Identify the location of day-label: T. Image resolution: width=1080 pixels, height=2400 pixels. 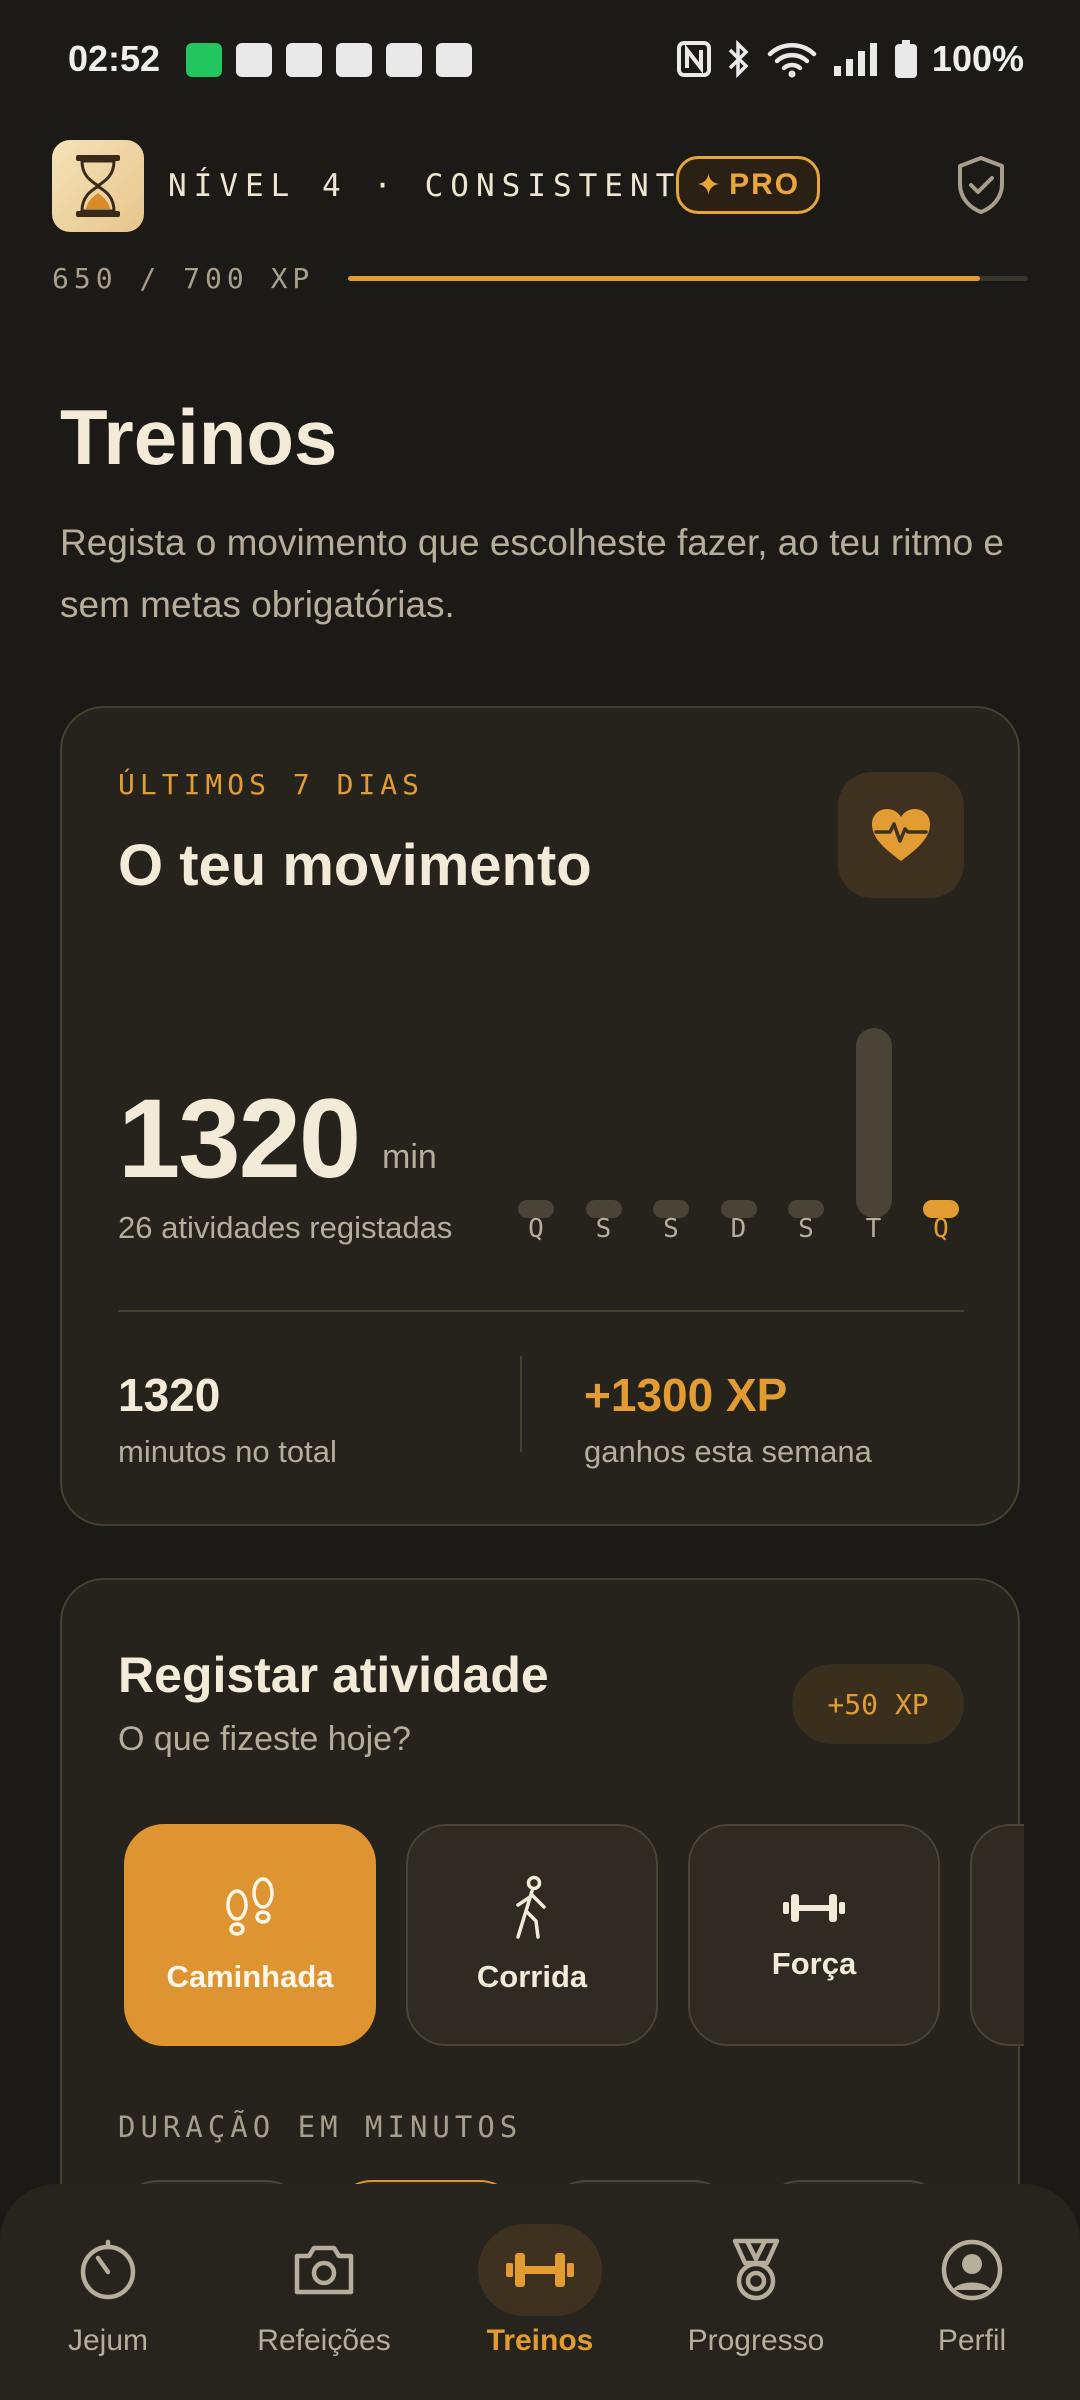
(873, 1229).